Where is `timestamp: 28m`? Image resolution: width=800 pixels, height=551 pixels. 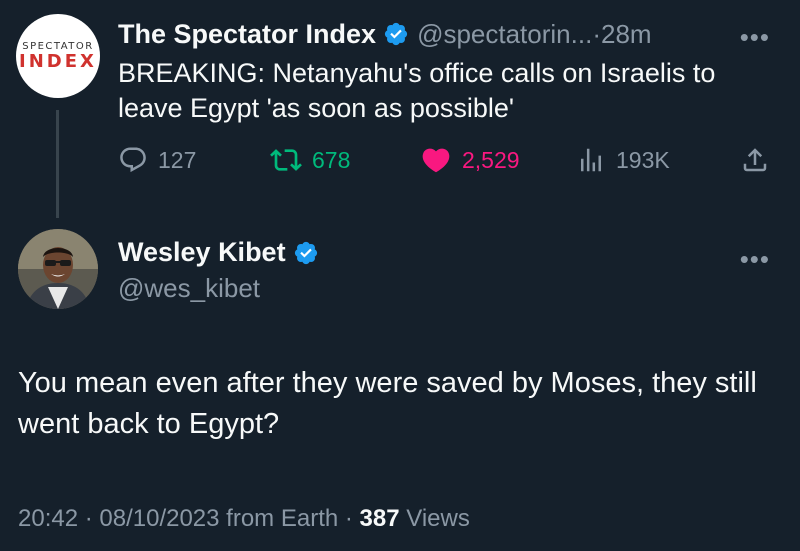
timestamp: 28m is located at coordinates (626, 34).